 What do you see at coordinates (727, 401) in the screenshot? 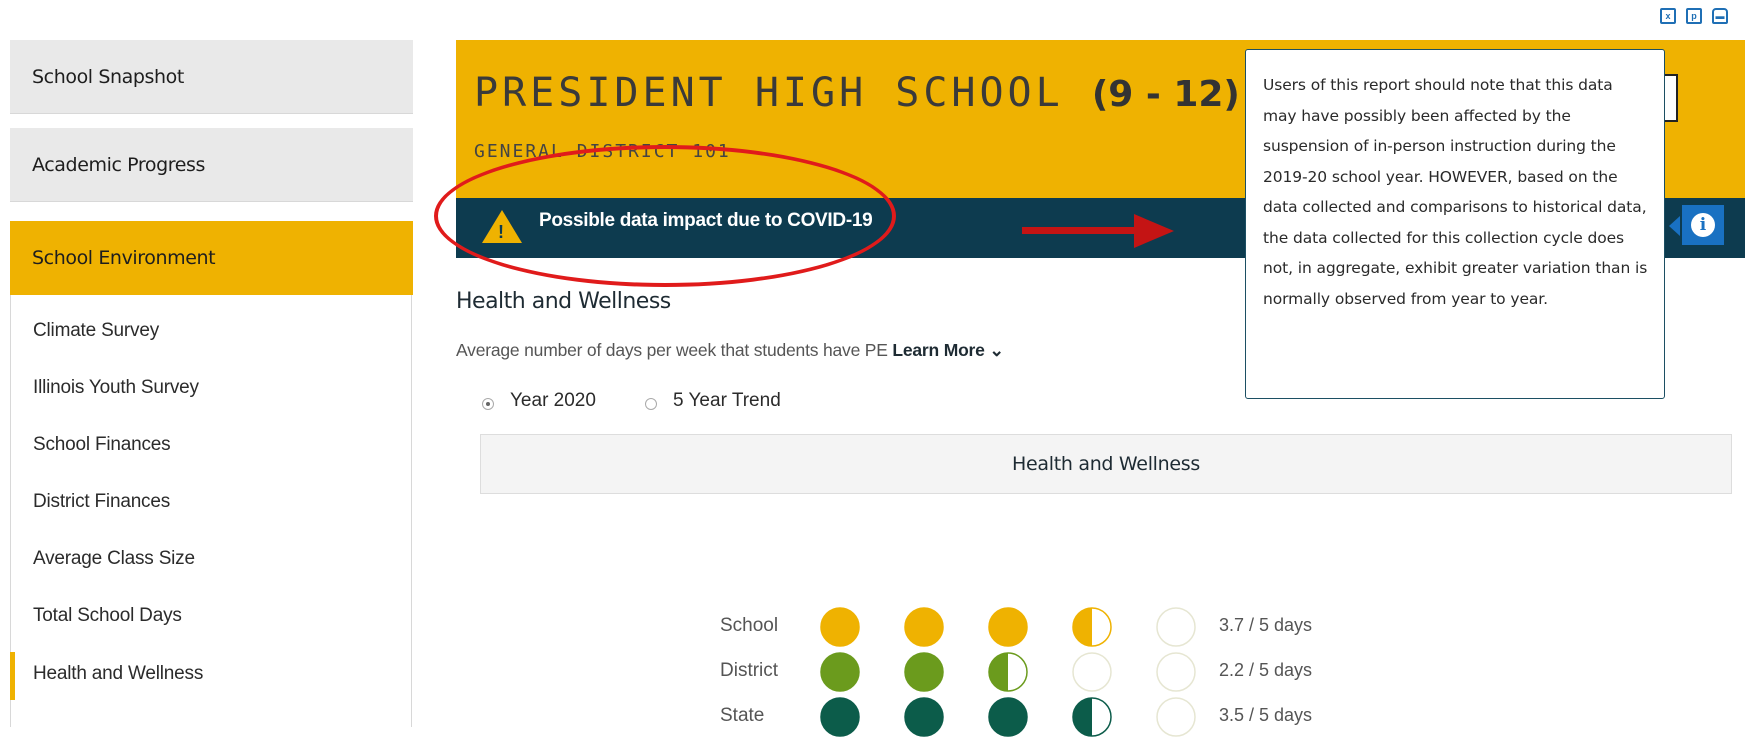
I see `radio-label-5-year-trend: 5 Year Trend` at bounding box center [727, 401].